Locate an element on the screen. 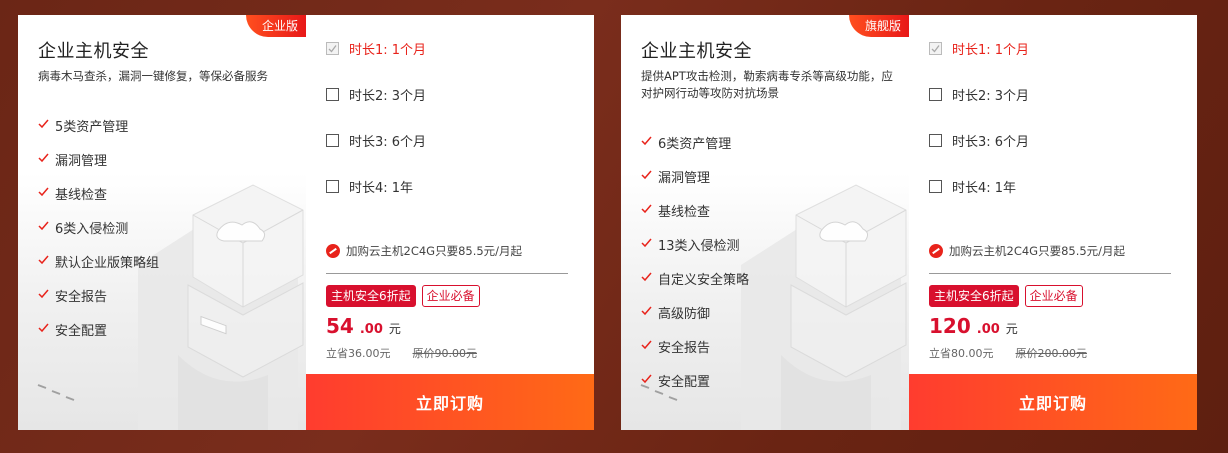  feature-item: 安全报告 is located at coordinates (695, 346).